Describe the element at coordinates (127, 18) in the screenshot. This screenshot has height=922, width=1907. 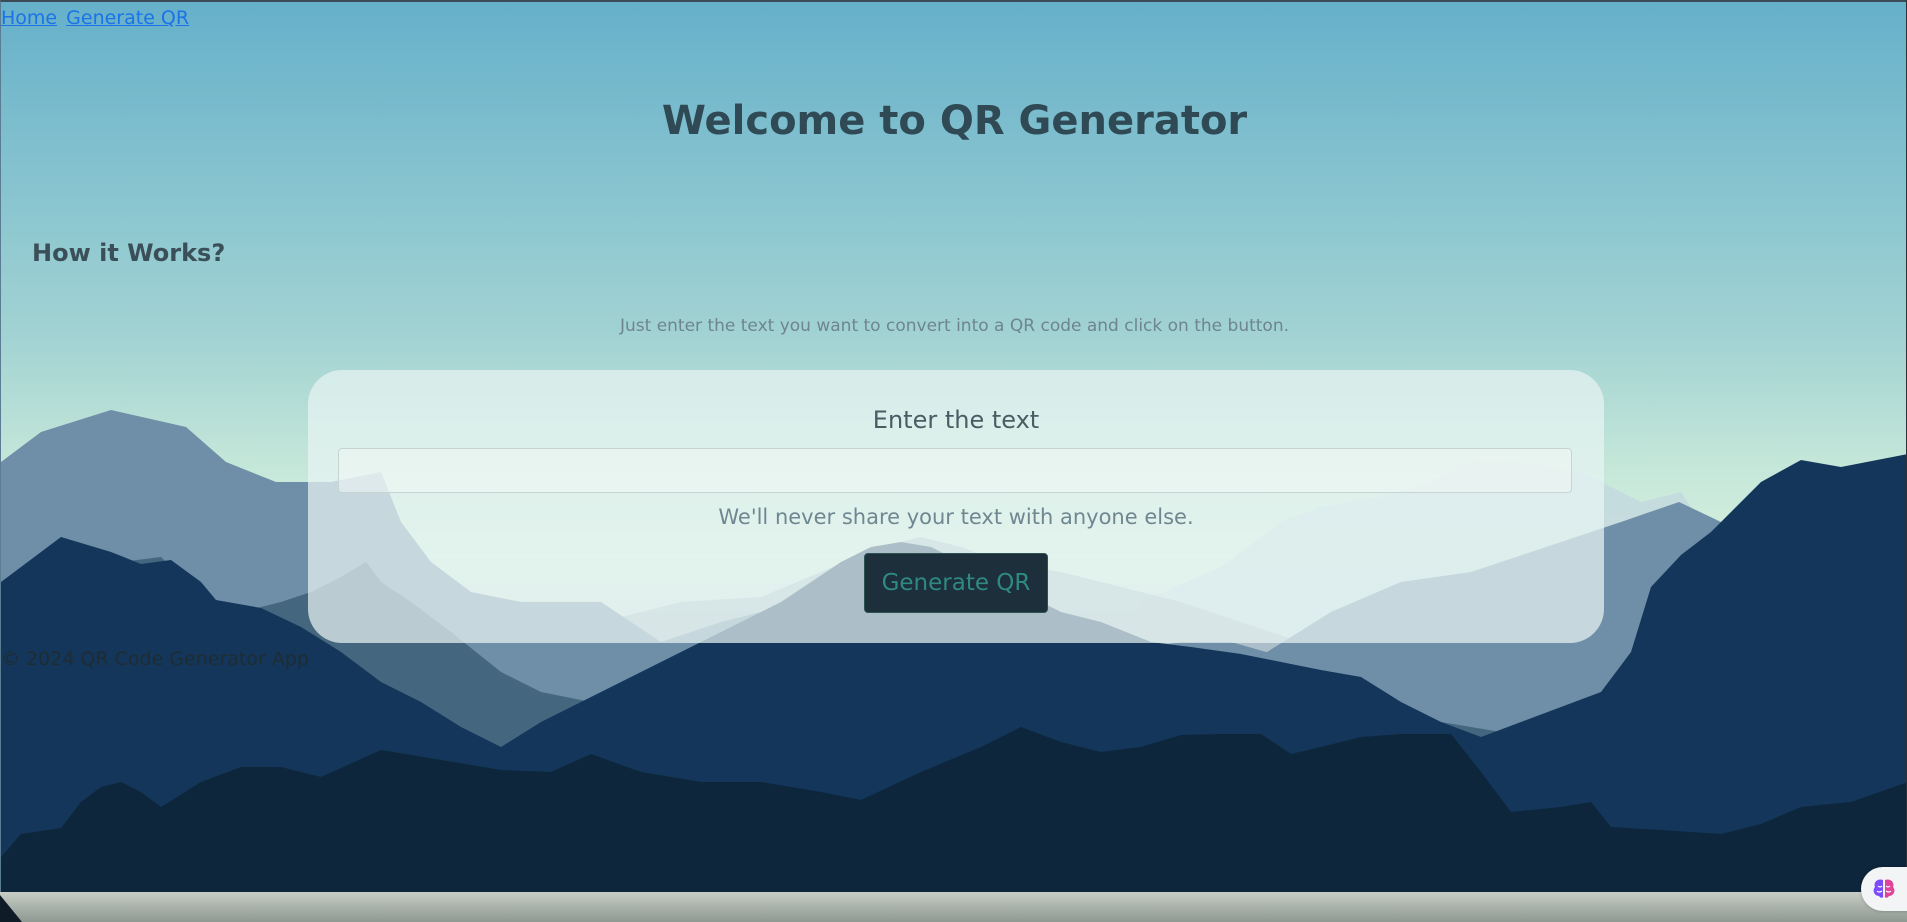
I see `nav-generate-qr-link: Generate QR` at that location.